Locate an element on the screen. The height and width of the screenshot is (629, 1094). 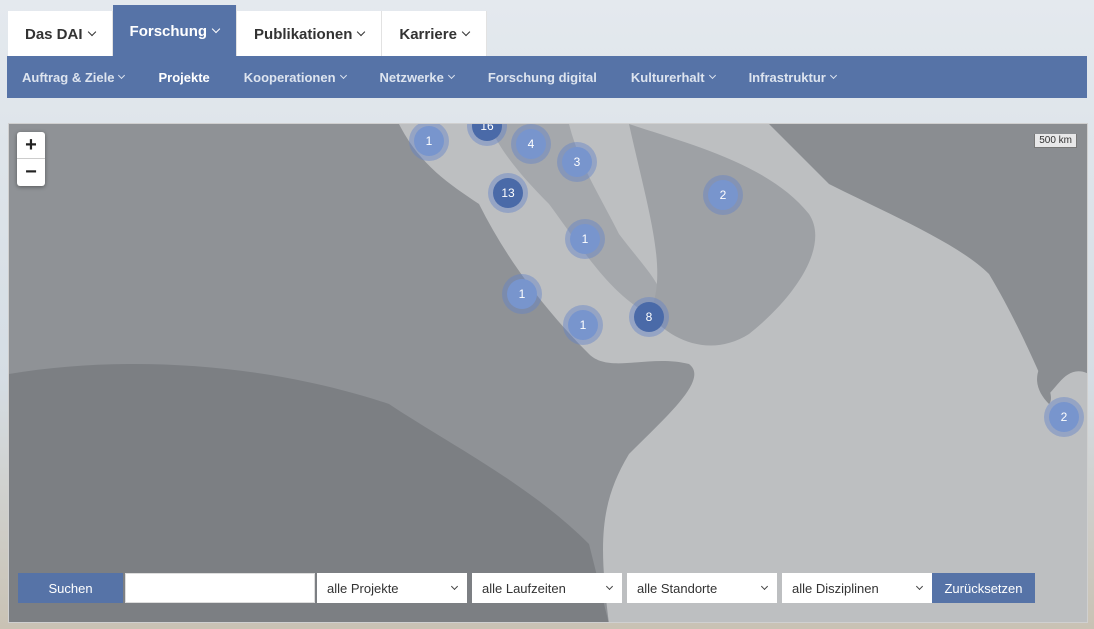
subnav-projekte: Projekte is located at coordinates (183, 77).